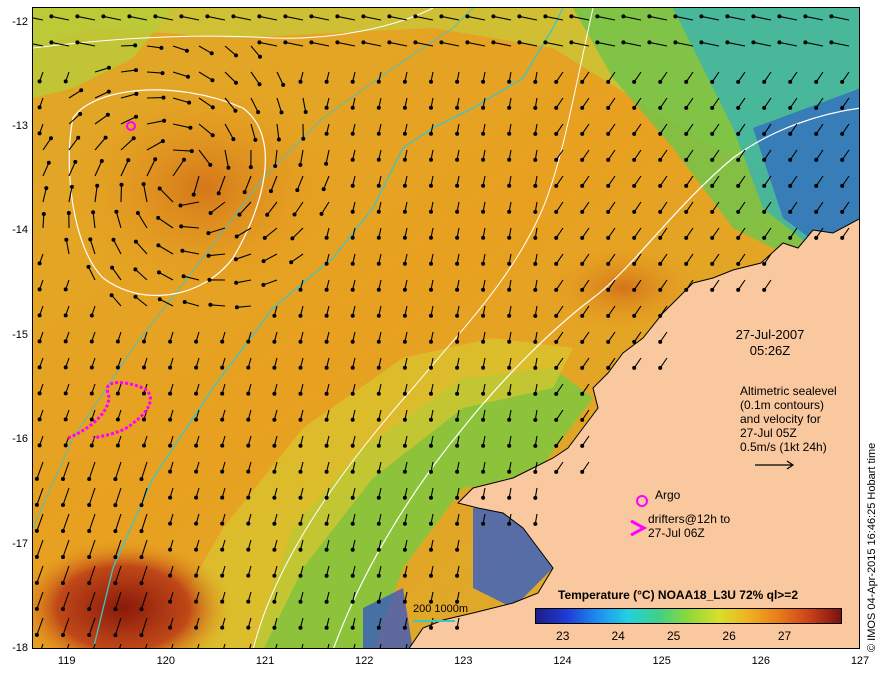 Image resolution: width=880 pixels, height=680 pixels. Describe the element at coordinates (20, 126) in the screenshot. I see `y-tick-label: -13` at that location.